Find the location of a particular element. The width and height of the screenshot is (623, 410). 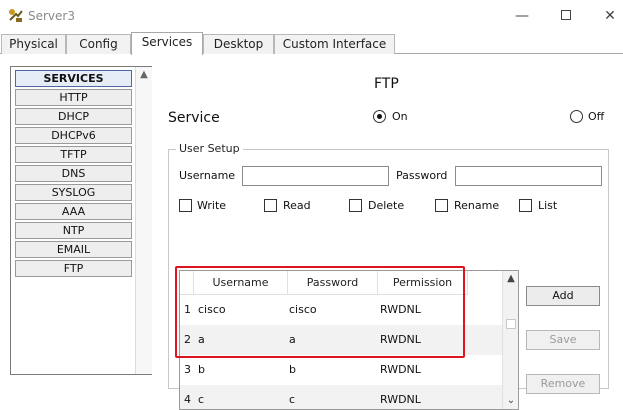

tab-services: Services is located at coordinates (167, 43).